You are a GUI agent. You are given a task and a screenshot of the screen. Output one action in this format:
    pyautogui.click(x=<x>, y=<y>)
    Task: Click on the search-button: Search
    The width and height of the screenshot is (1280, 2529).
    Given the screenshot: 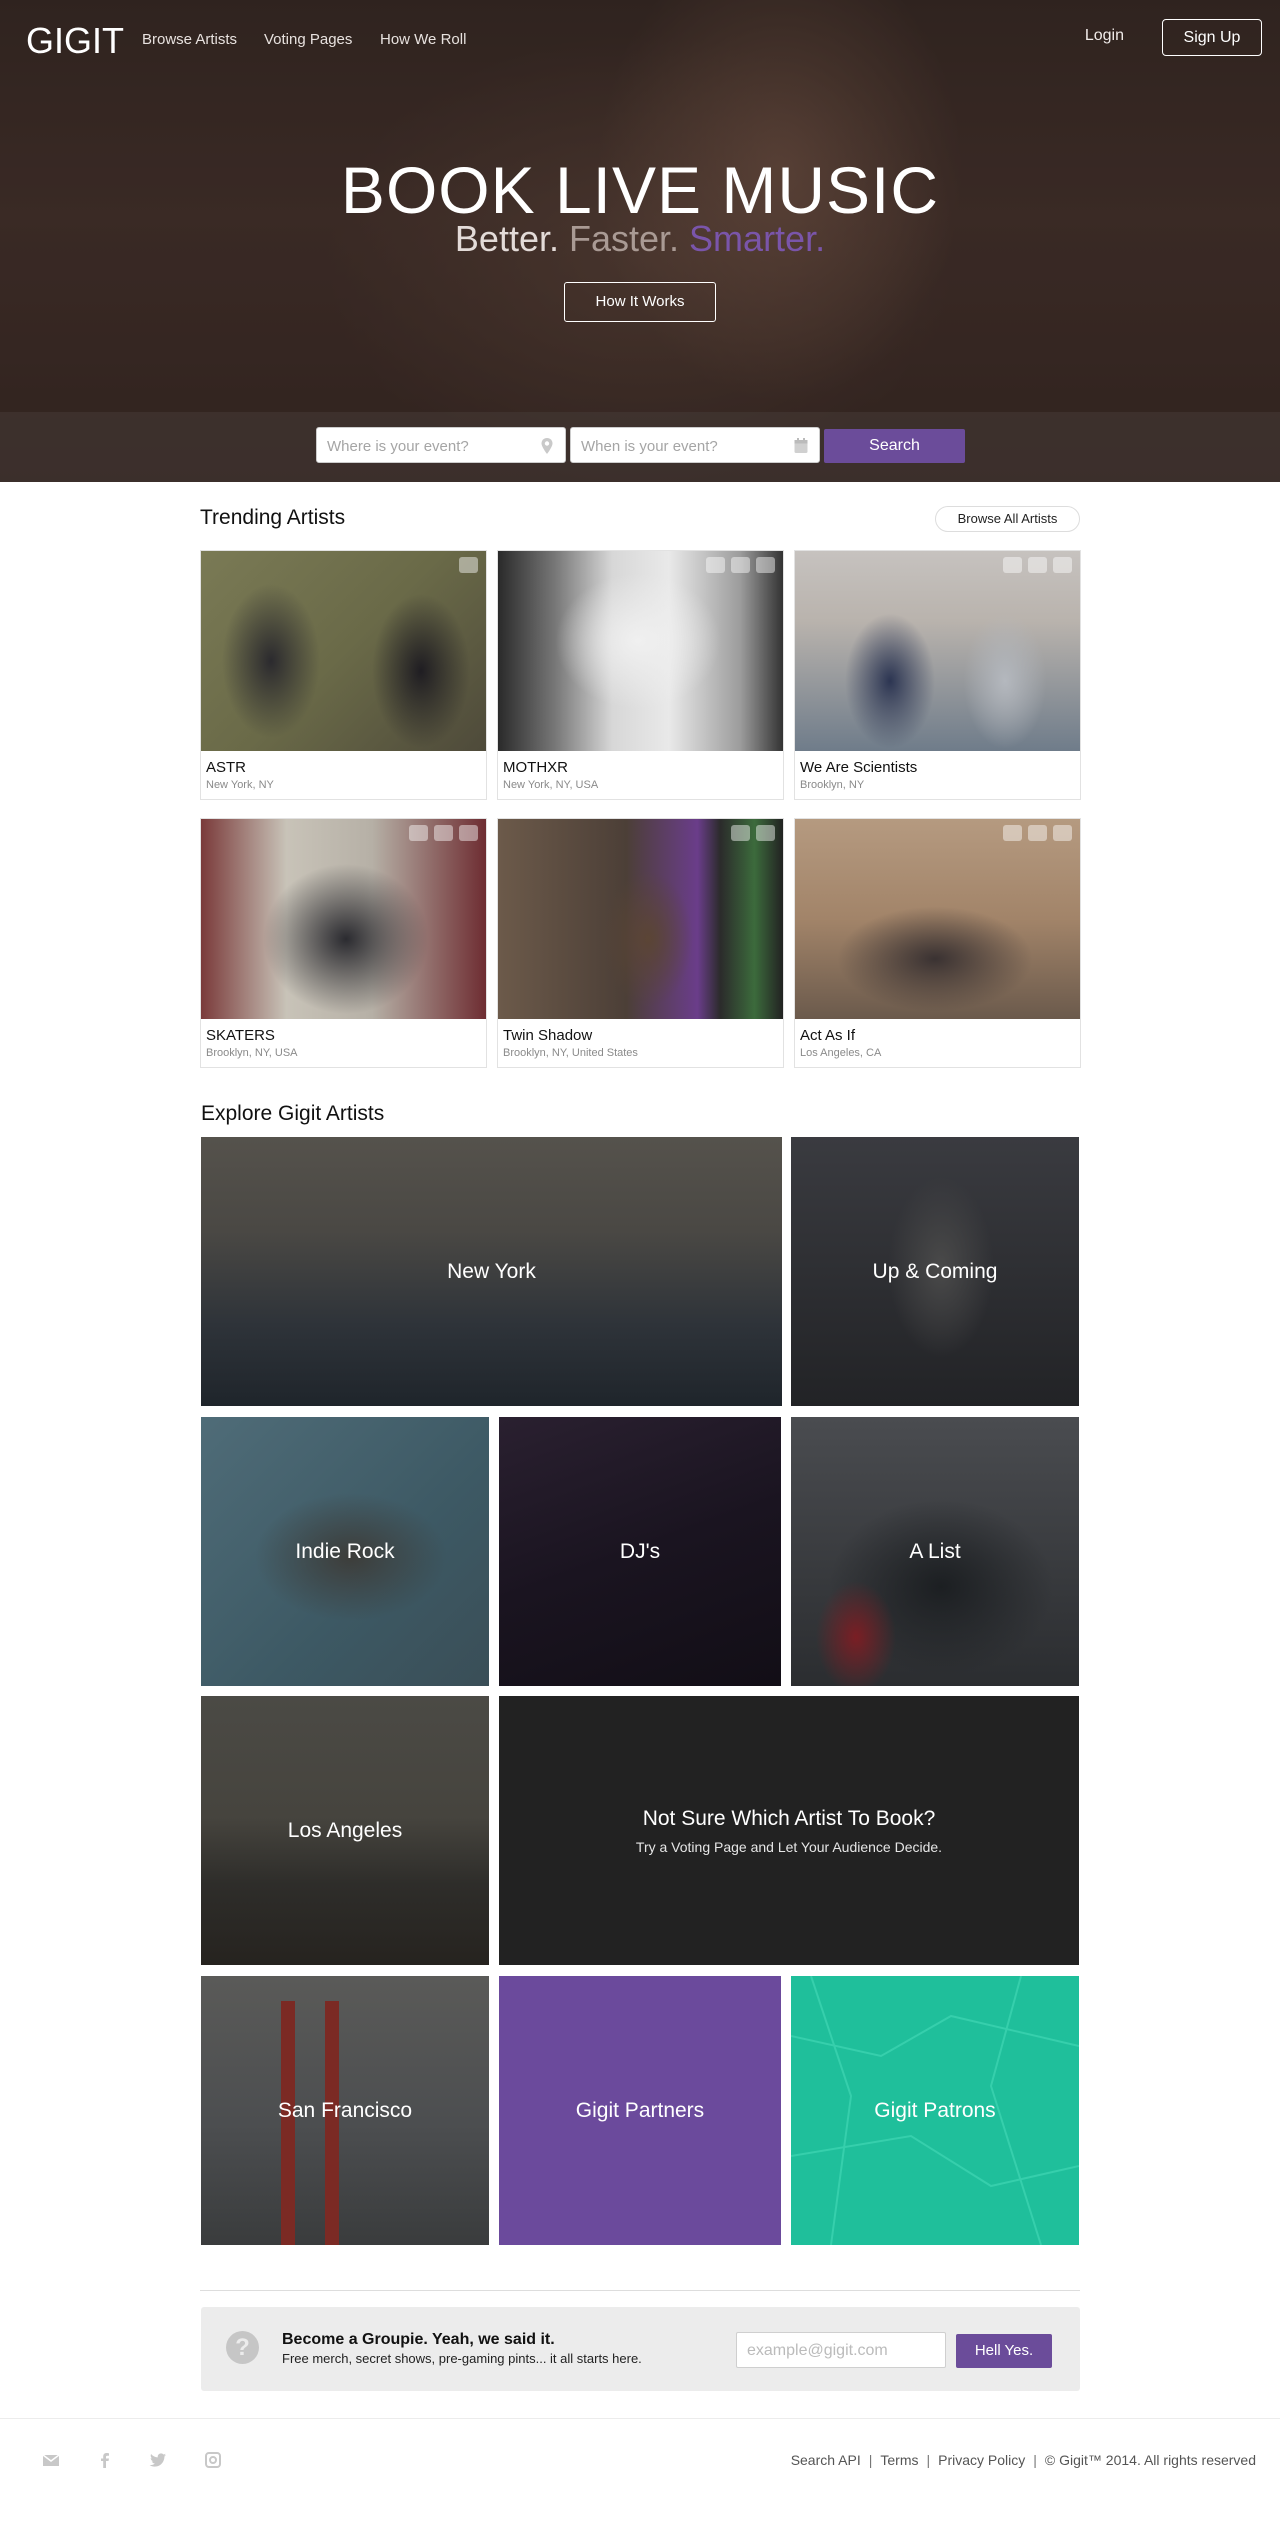 What is the action you would take?
    pyautogui.click(x=894, y=446)
    